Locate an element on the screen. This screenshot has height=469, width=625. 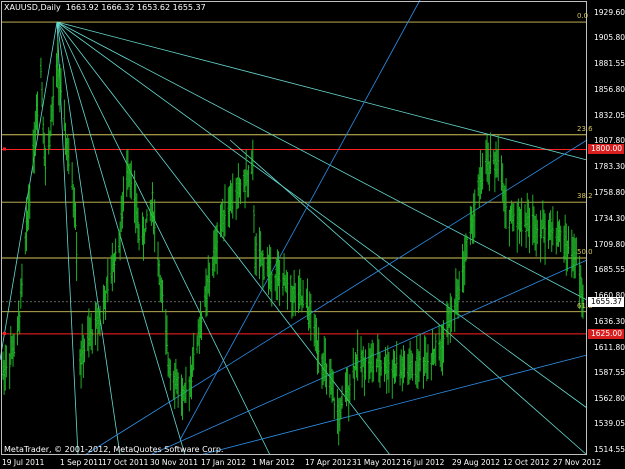
price-axis-label: 1539.05 is located at coordinates (609, 424).